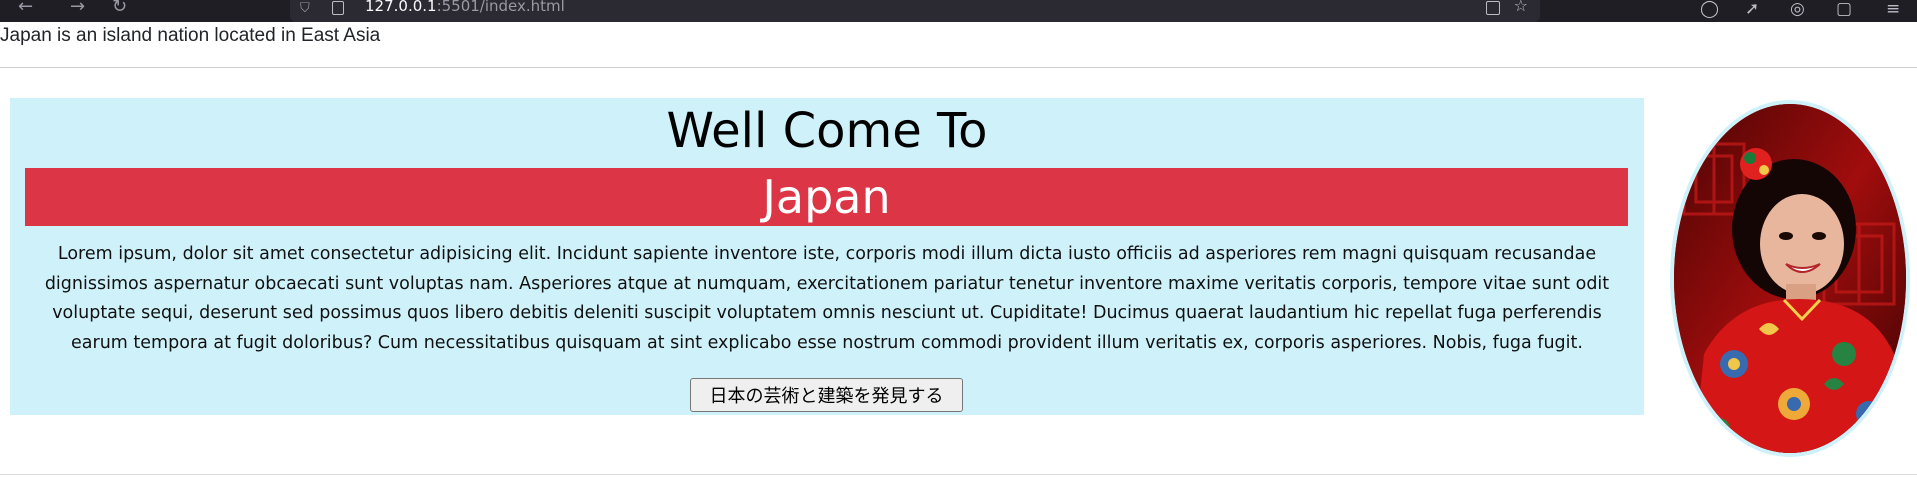 The image size is (1917, 478). Describe the element at coordinates (827, 131) in the screenshot. I see `welcome-heading: Well Come To` at that location.